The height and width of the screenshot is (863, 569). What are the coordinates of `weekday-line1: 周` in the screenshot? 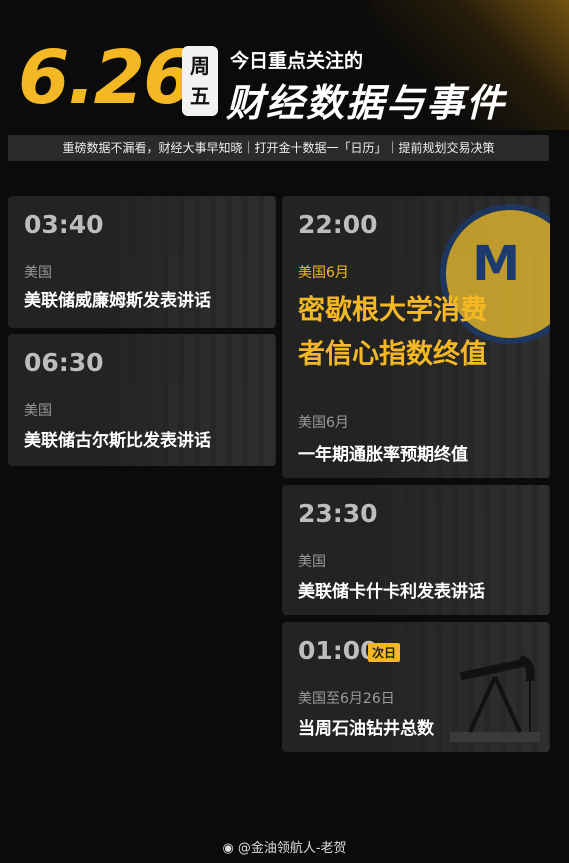 It's located at (200, 66).